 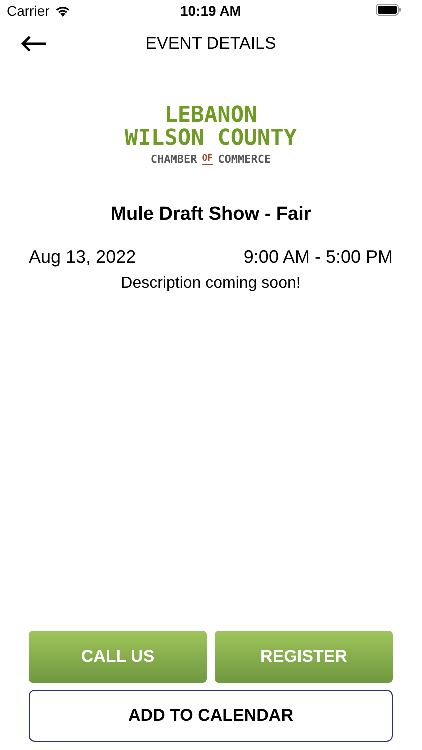 What do you see at coordinates (304, 657) in the screenshot?
I see `register-button: REGISTER` at bounding box center [304, 657].